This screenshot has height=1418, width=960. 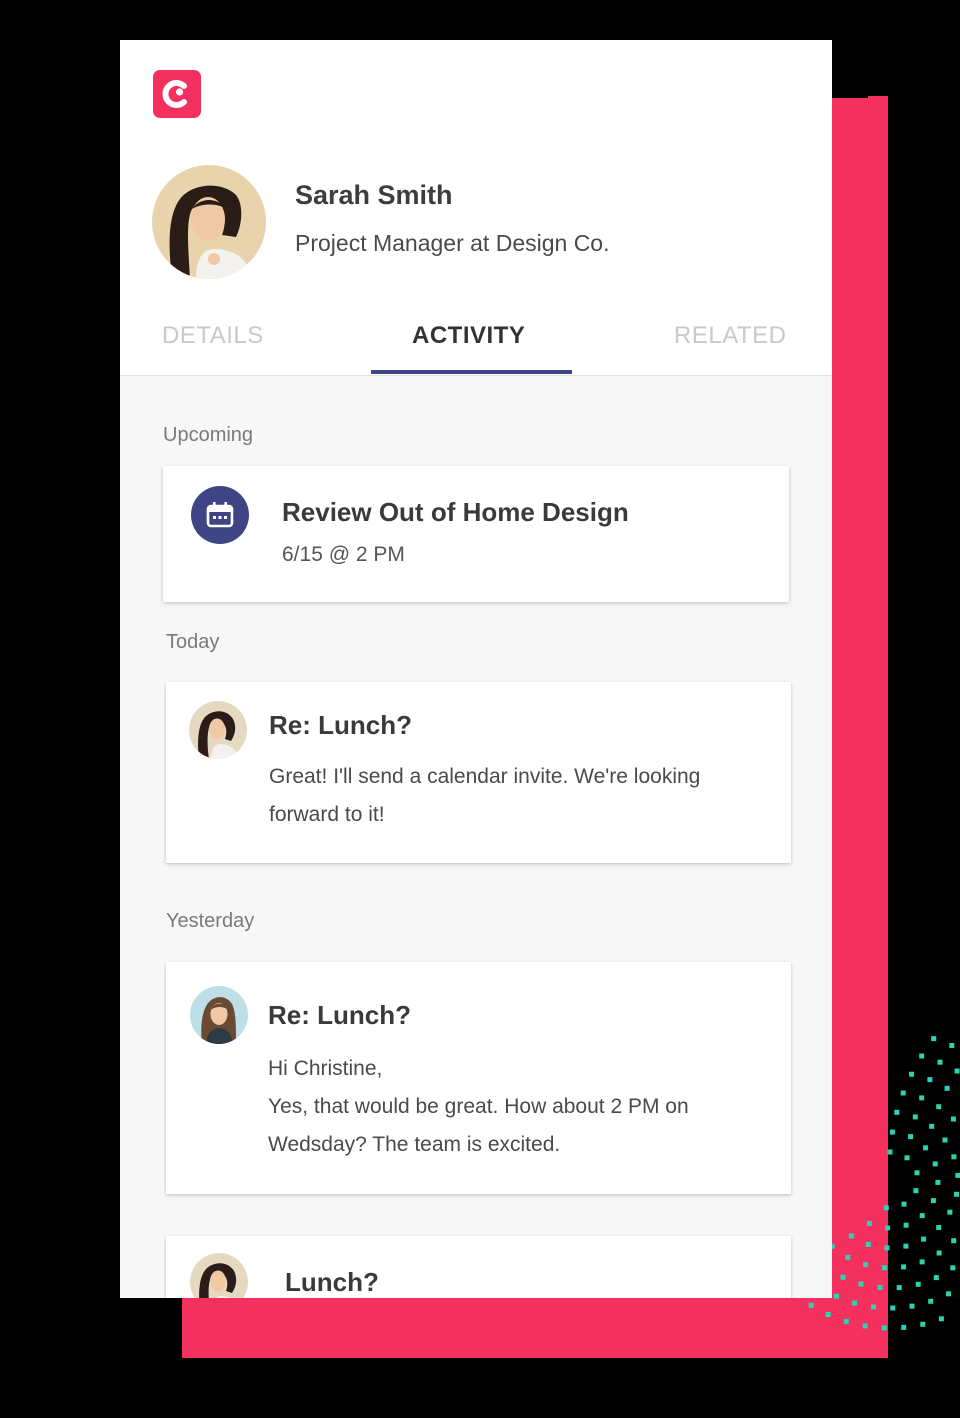 I want to click on app-logo, so click(x=177, y=94).